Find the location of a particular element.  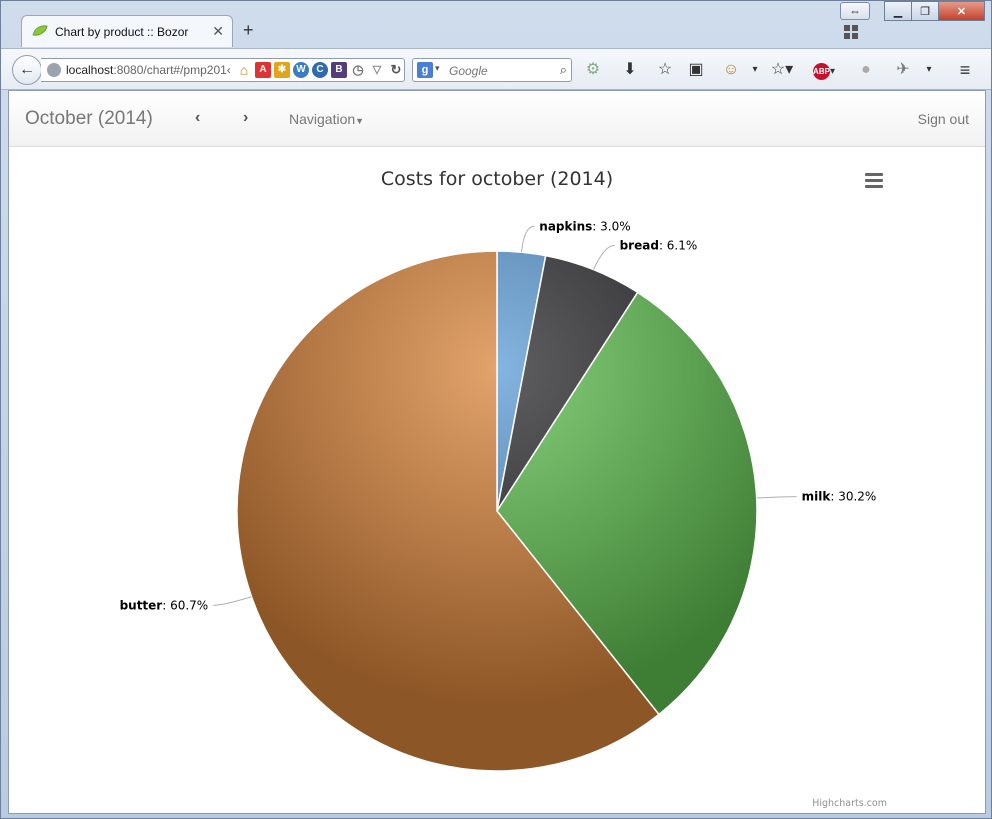

navigation-dropdown: Navigation▼ is located at coordinates (326, 119).